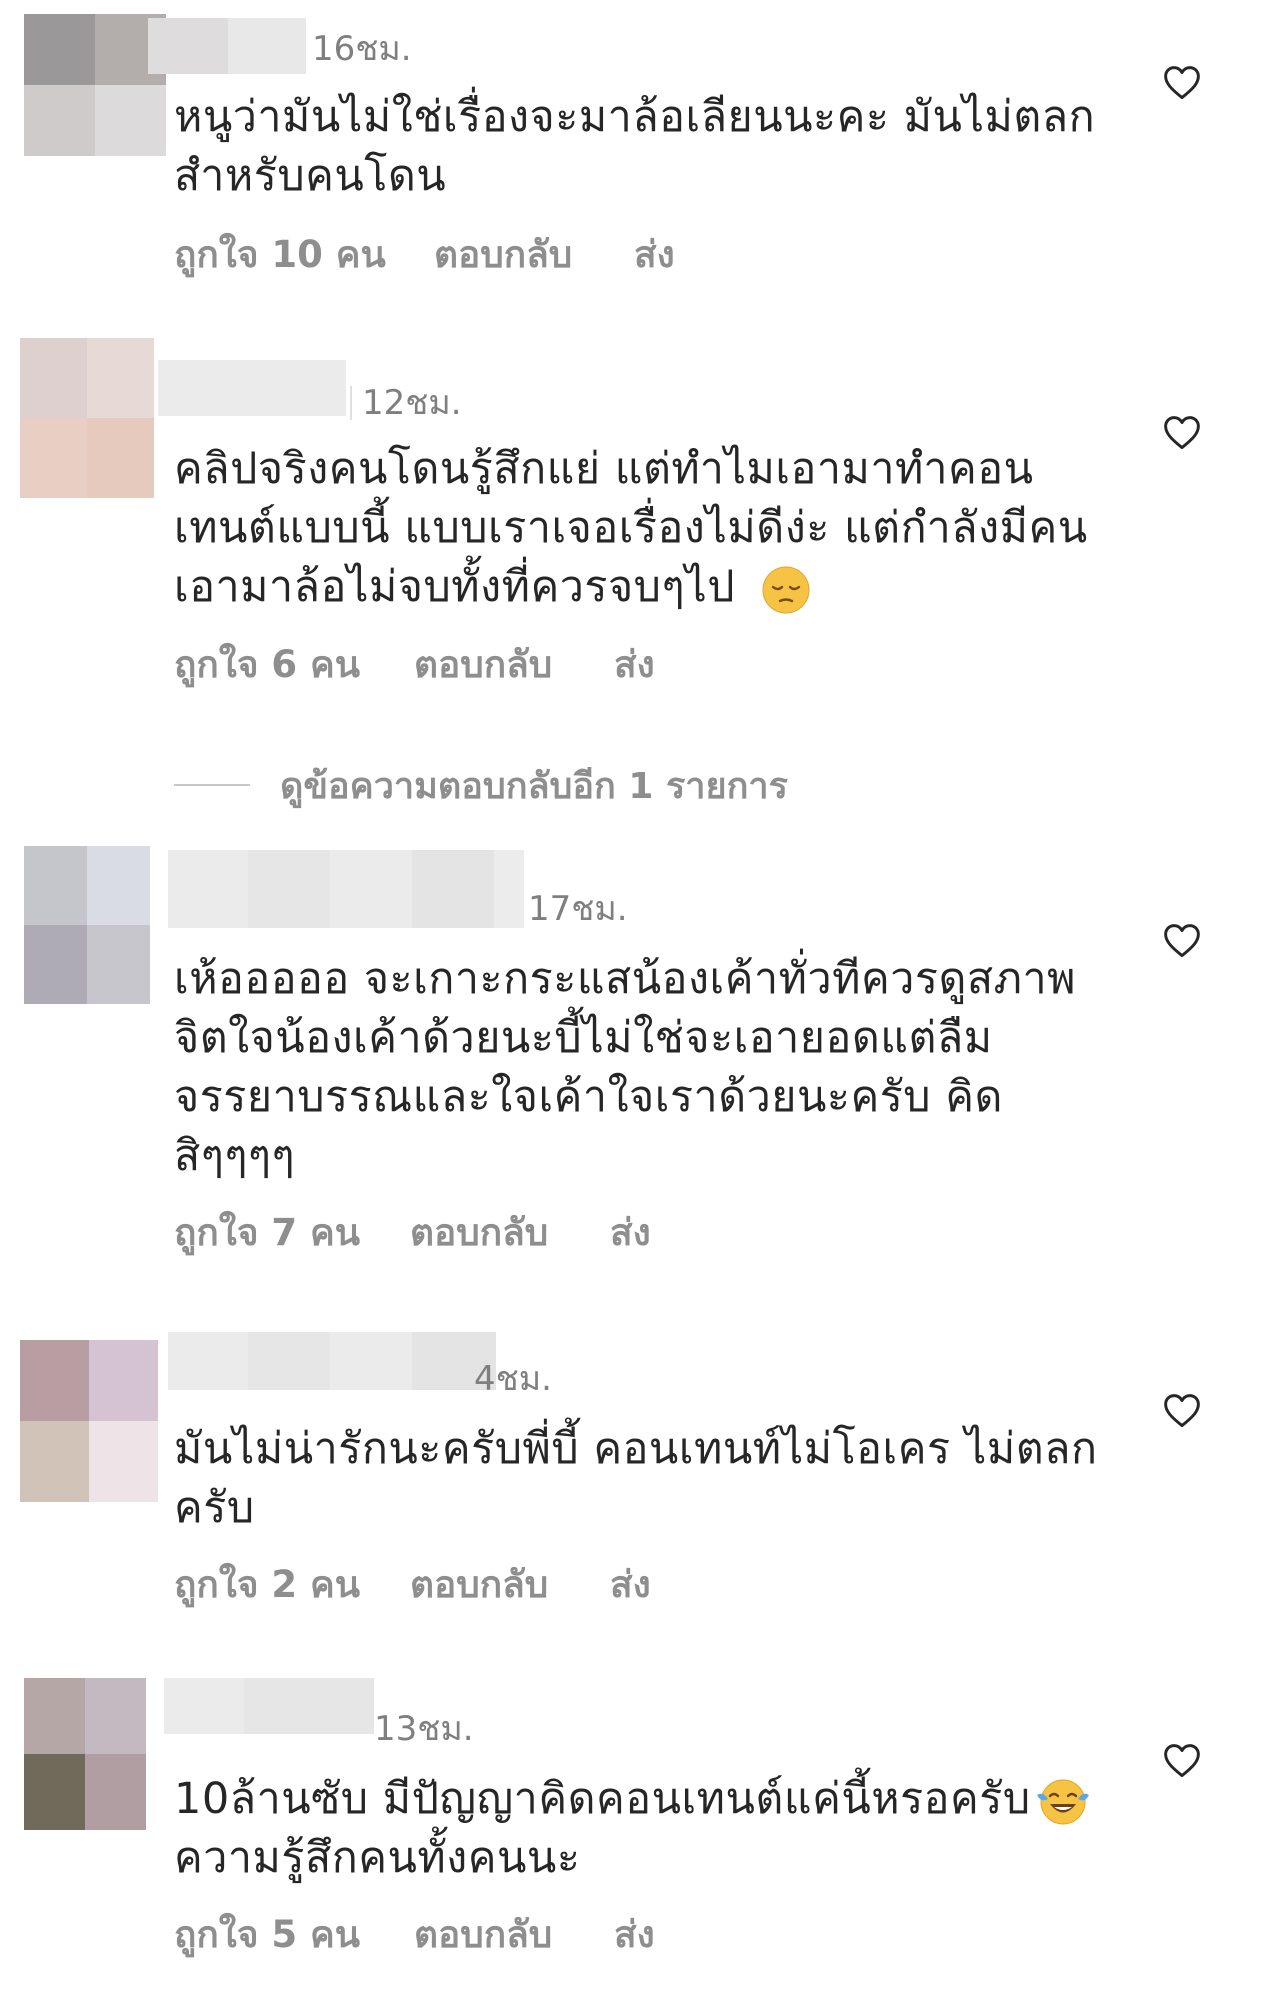 The image size is (1280, 1992). I want to click on face-with-tears-of-joy-icon, so click(1062, 1801).